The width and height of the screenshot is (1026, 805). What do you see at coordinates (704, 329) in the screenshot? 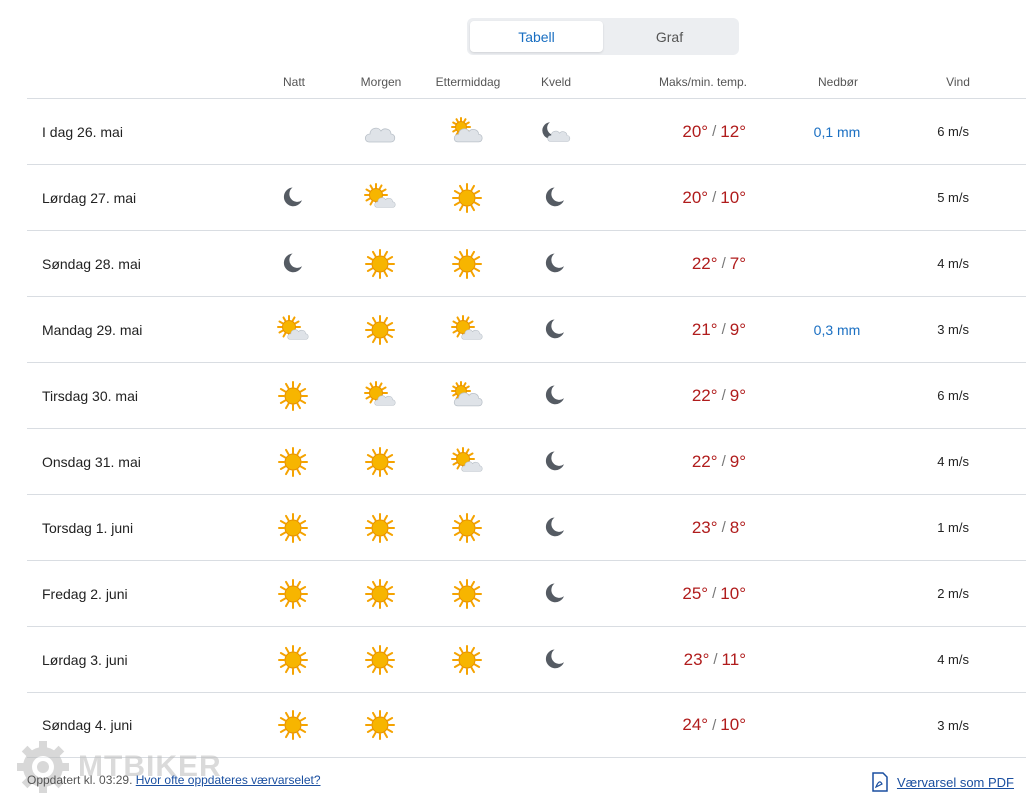
I see `max-temp: 21°` at bounding box center [704, 329].